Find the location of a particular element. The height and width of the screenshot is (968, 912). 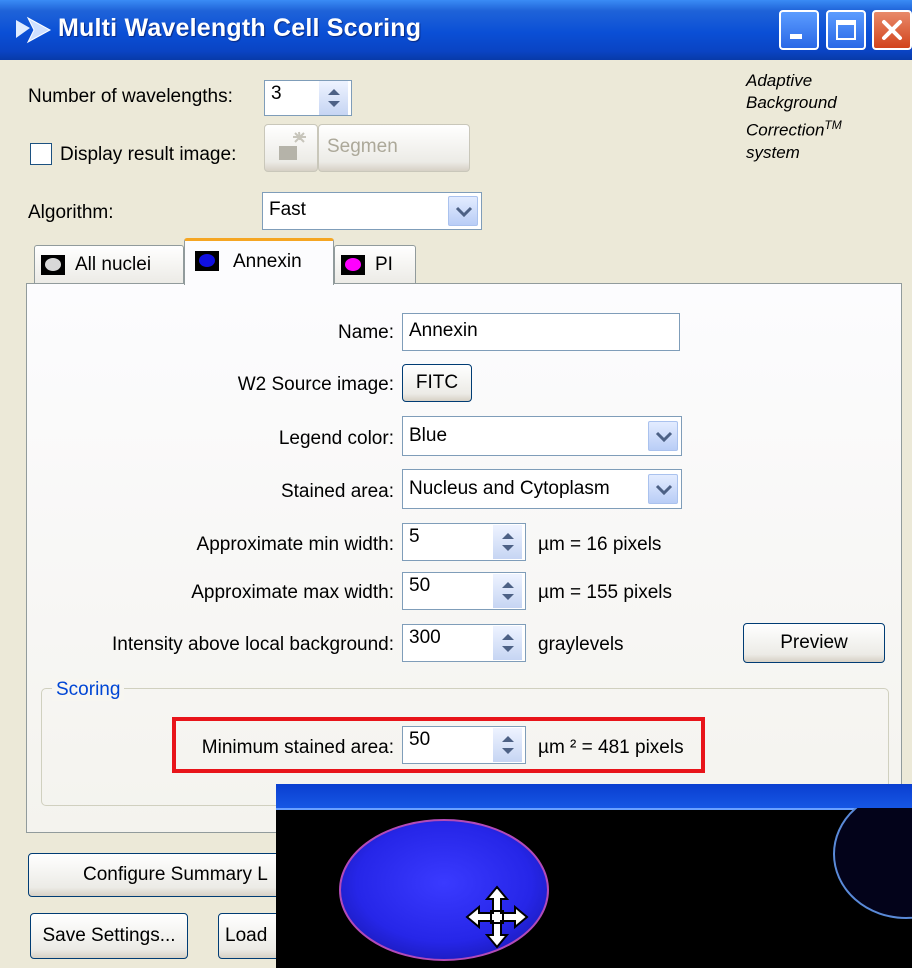

max-width-spinner is located at coordinates (507, 591).